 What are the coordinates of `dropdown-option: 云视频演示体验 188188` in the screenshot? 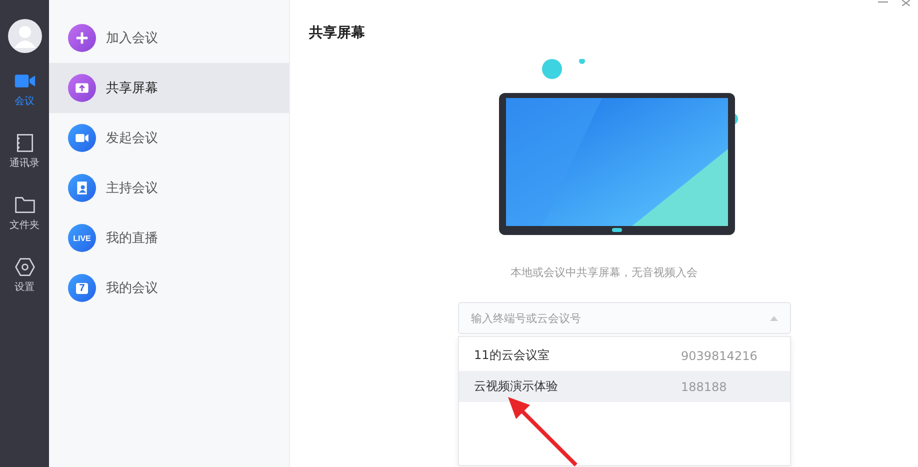 It's located at (624, 386).